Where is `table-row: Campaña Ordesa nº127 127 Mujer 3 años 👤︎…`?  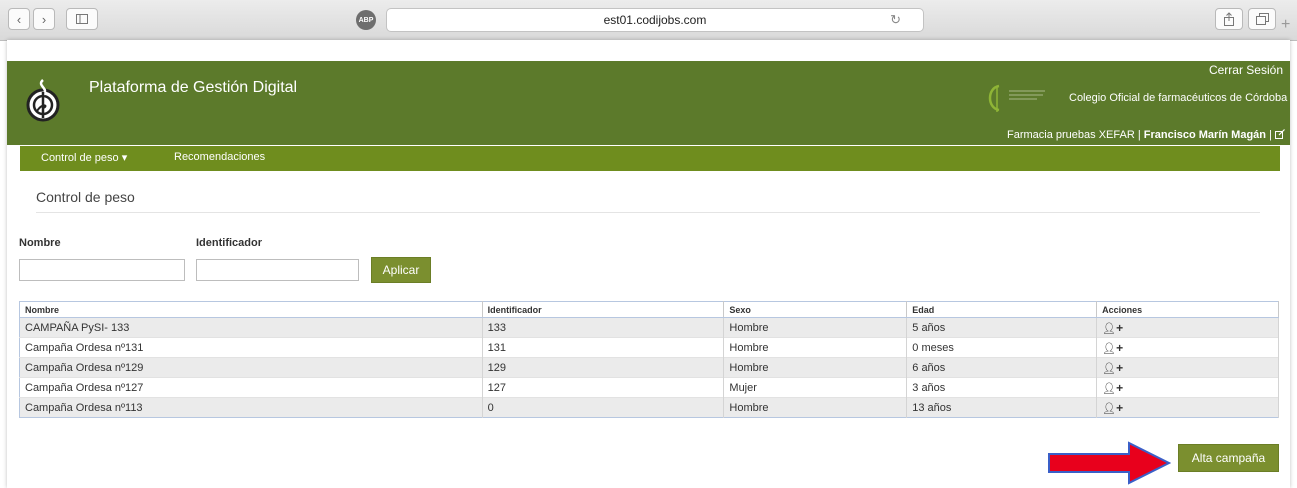 table-row: Campaña Ordesa nº127 127 Mujer 3 años 👤︎… is located at coordinates (649, 387).